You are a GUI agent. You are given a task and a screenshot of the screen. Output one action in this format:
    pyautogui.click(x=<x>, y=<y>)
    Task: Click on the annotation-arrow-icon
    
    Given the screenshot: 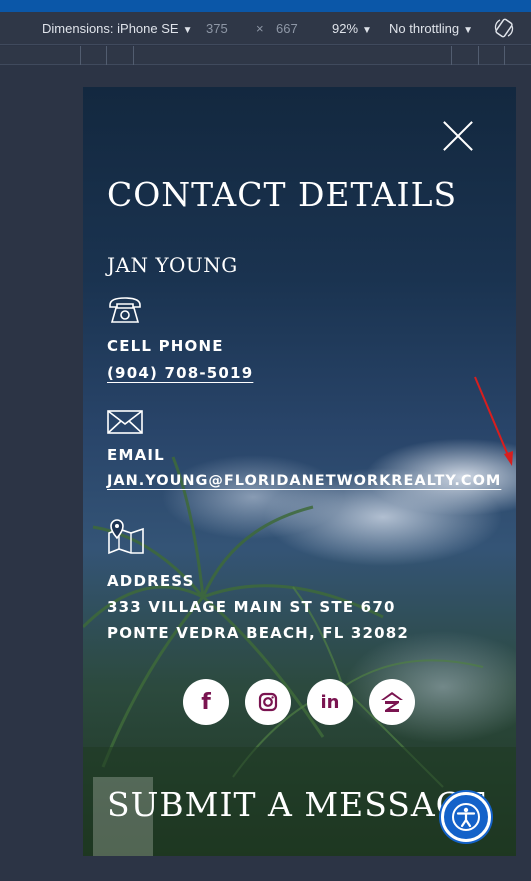 What is the action you would take?
    pyautogui.click(x=493, y=421)
    